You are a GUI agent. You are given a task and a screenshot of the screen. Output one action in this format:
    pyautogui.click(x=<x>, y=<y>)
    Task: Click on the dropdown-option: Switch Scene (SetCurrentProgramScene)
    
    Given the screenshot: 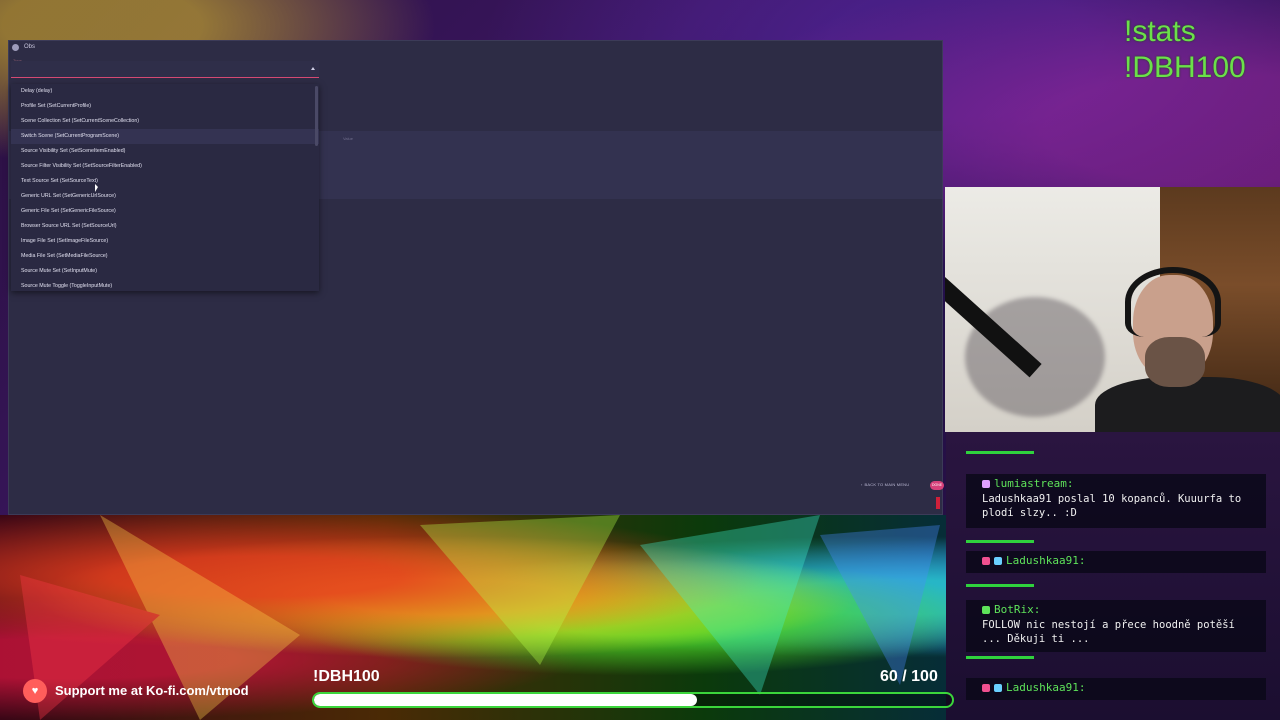 What is the action you would take?
    pyautogui.click(x=165, y=136)
    